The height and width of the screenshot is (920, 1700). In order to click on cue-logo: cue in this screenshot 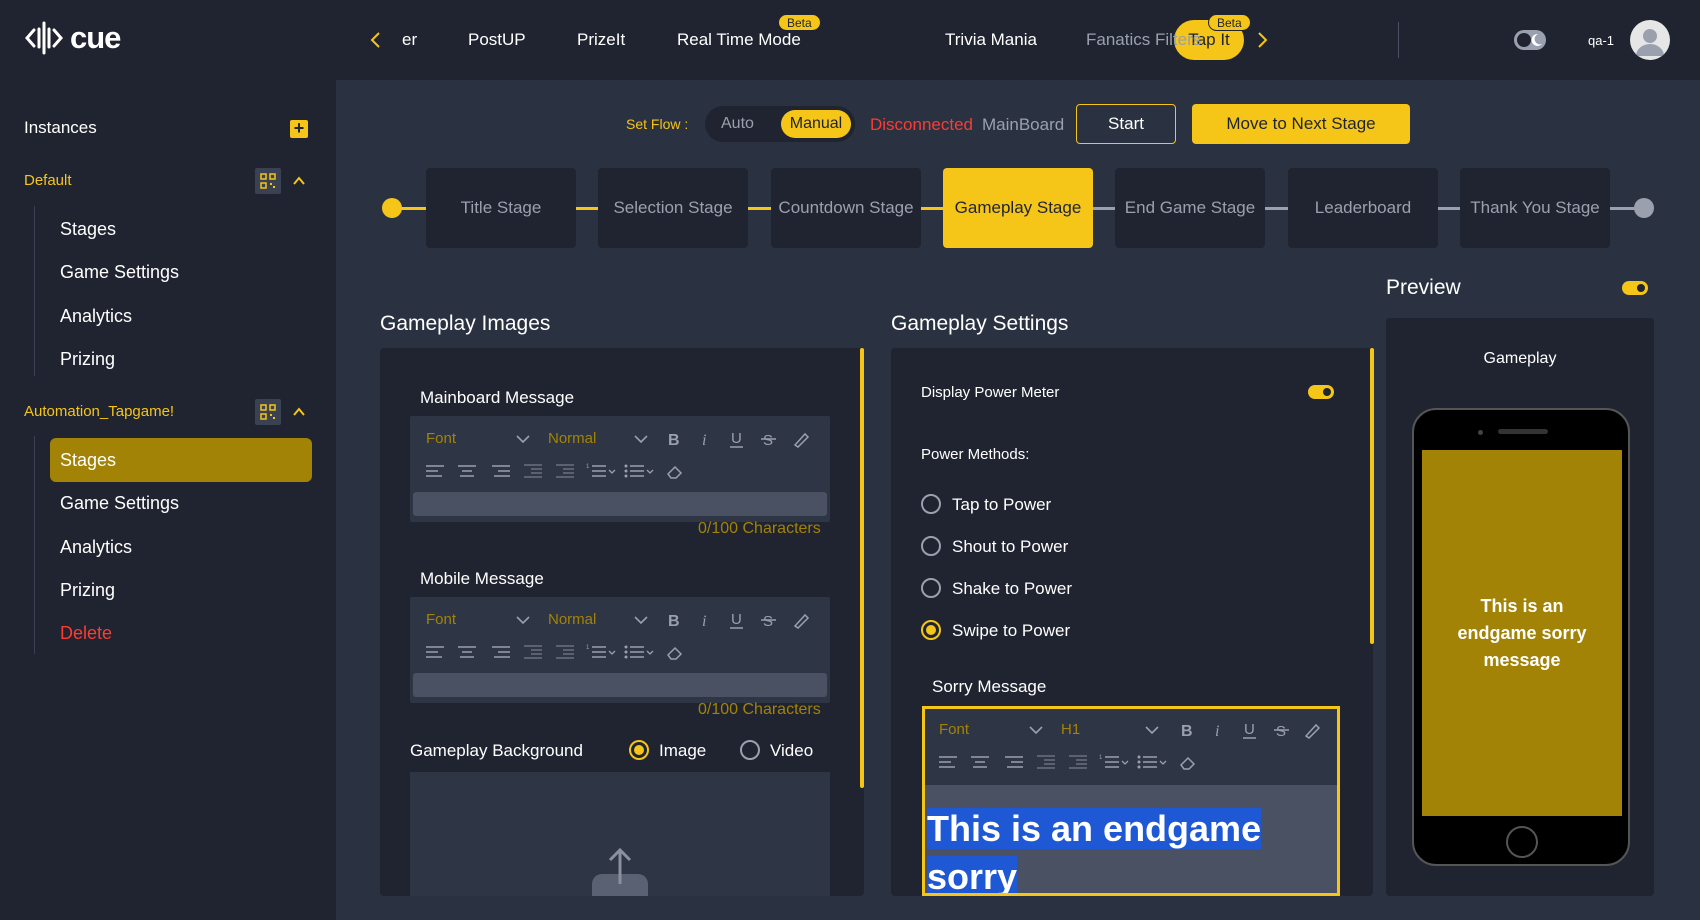, I will do `click(72, 38)`.